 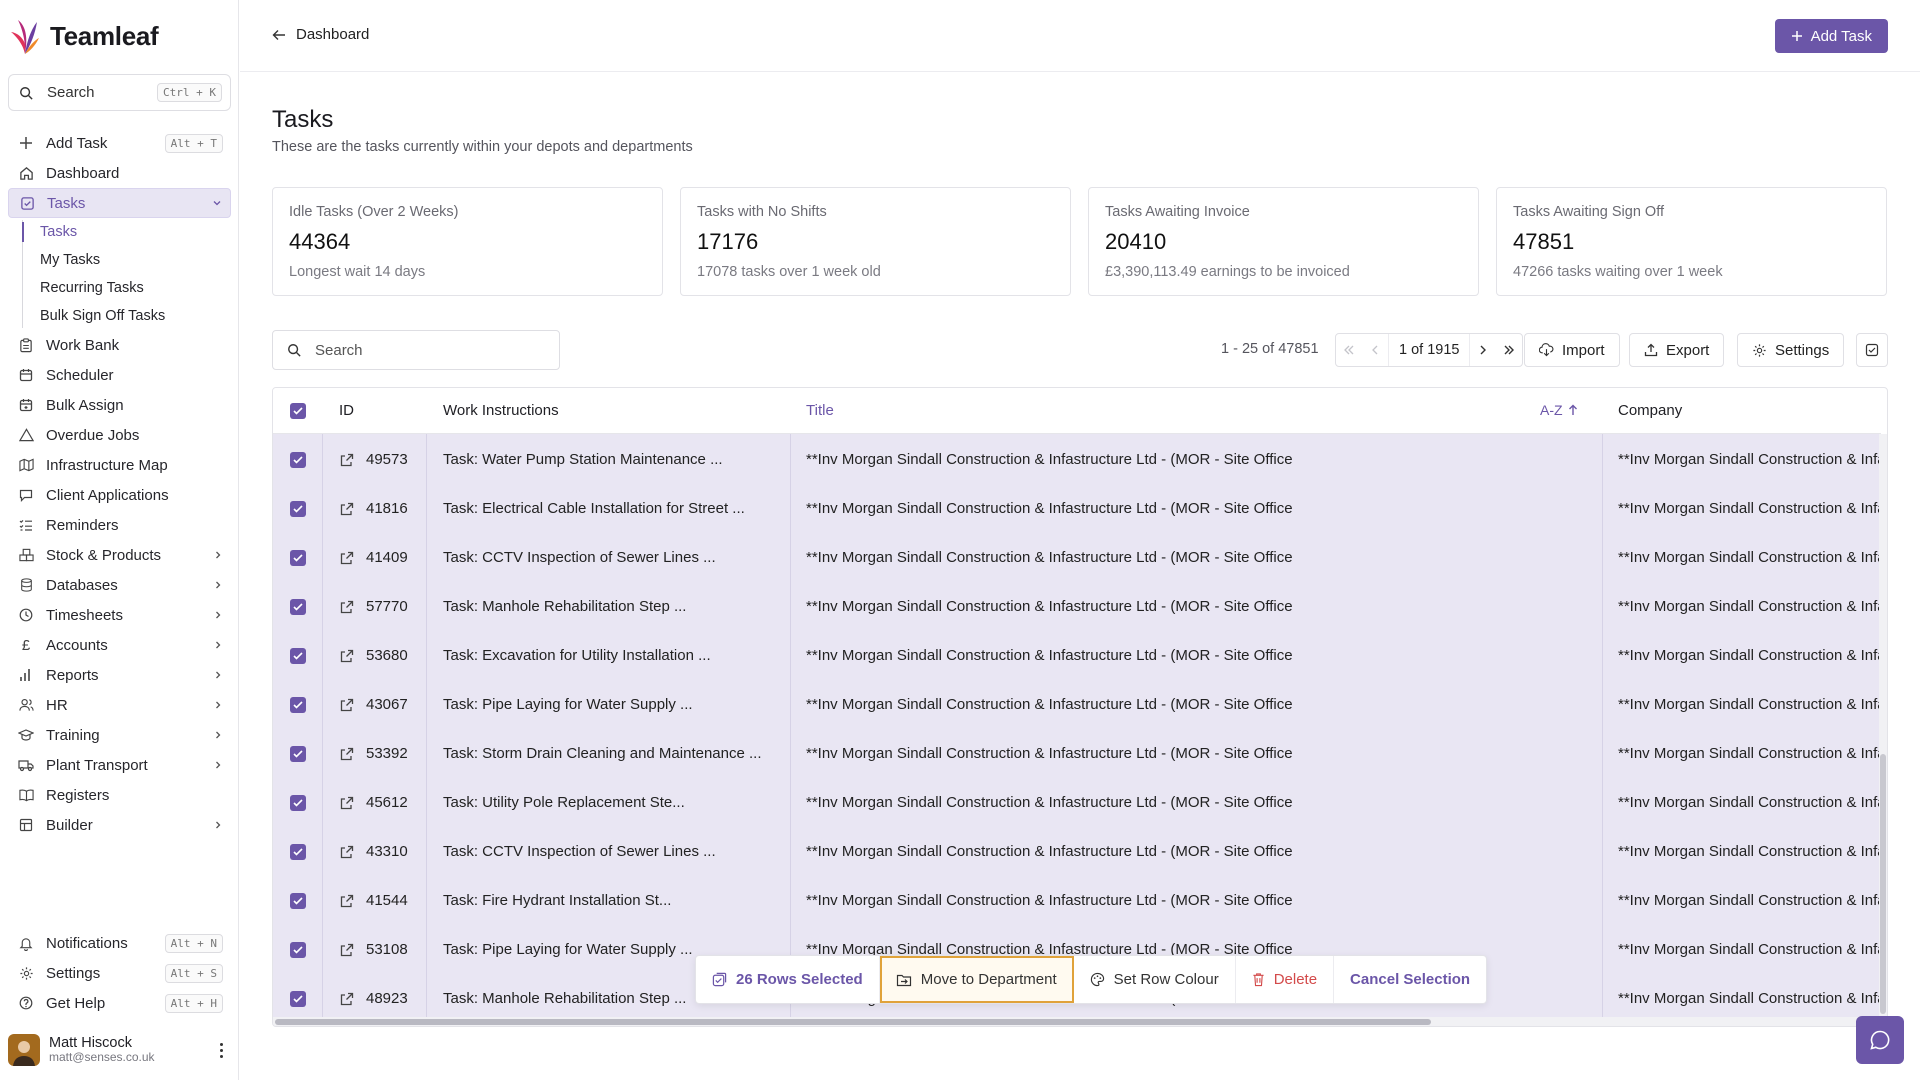 What do you see at coordinates (119, 973) in the screenshot?
I see `sidebar-item-settings: Settings Alt + S` at bounding box center [119, 973].